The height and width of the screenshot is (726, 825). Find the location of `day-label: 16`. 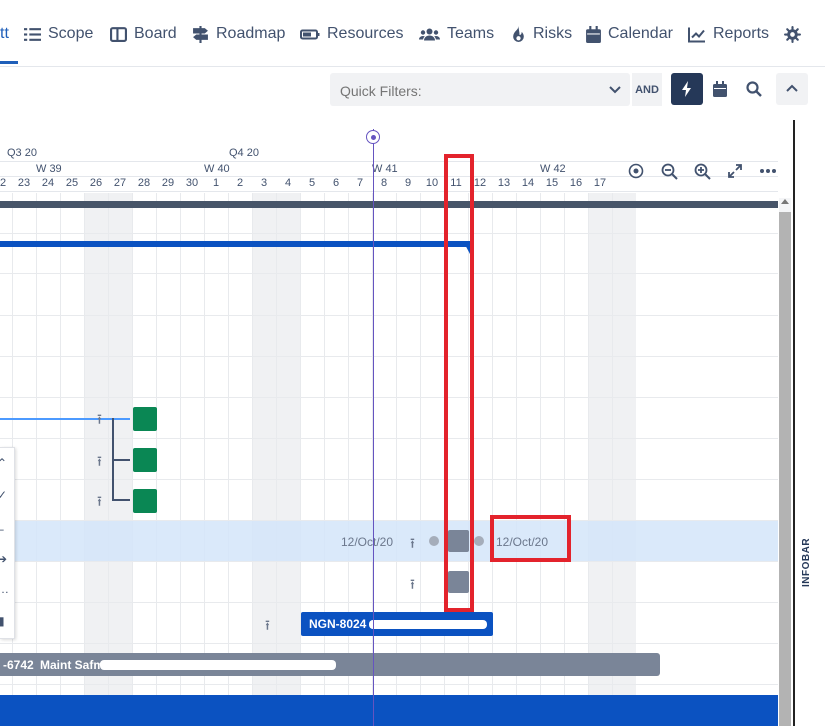

day-label: 16 is located at coordinates (576, 183).